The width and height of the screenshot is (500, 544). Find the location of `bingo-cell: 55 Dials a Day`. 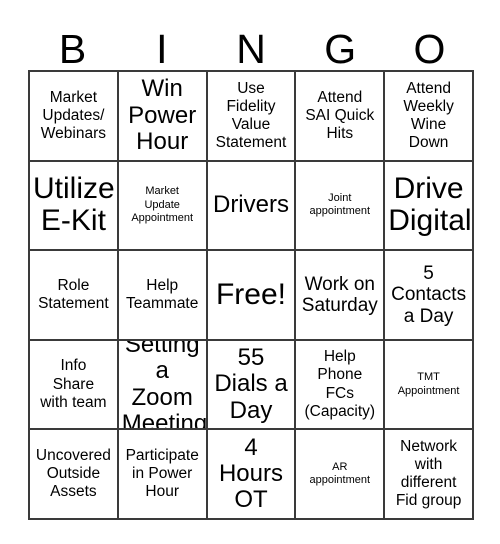

bingo-cell: 55 Dials a Day is located at coordinates (252, 385).